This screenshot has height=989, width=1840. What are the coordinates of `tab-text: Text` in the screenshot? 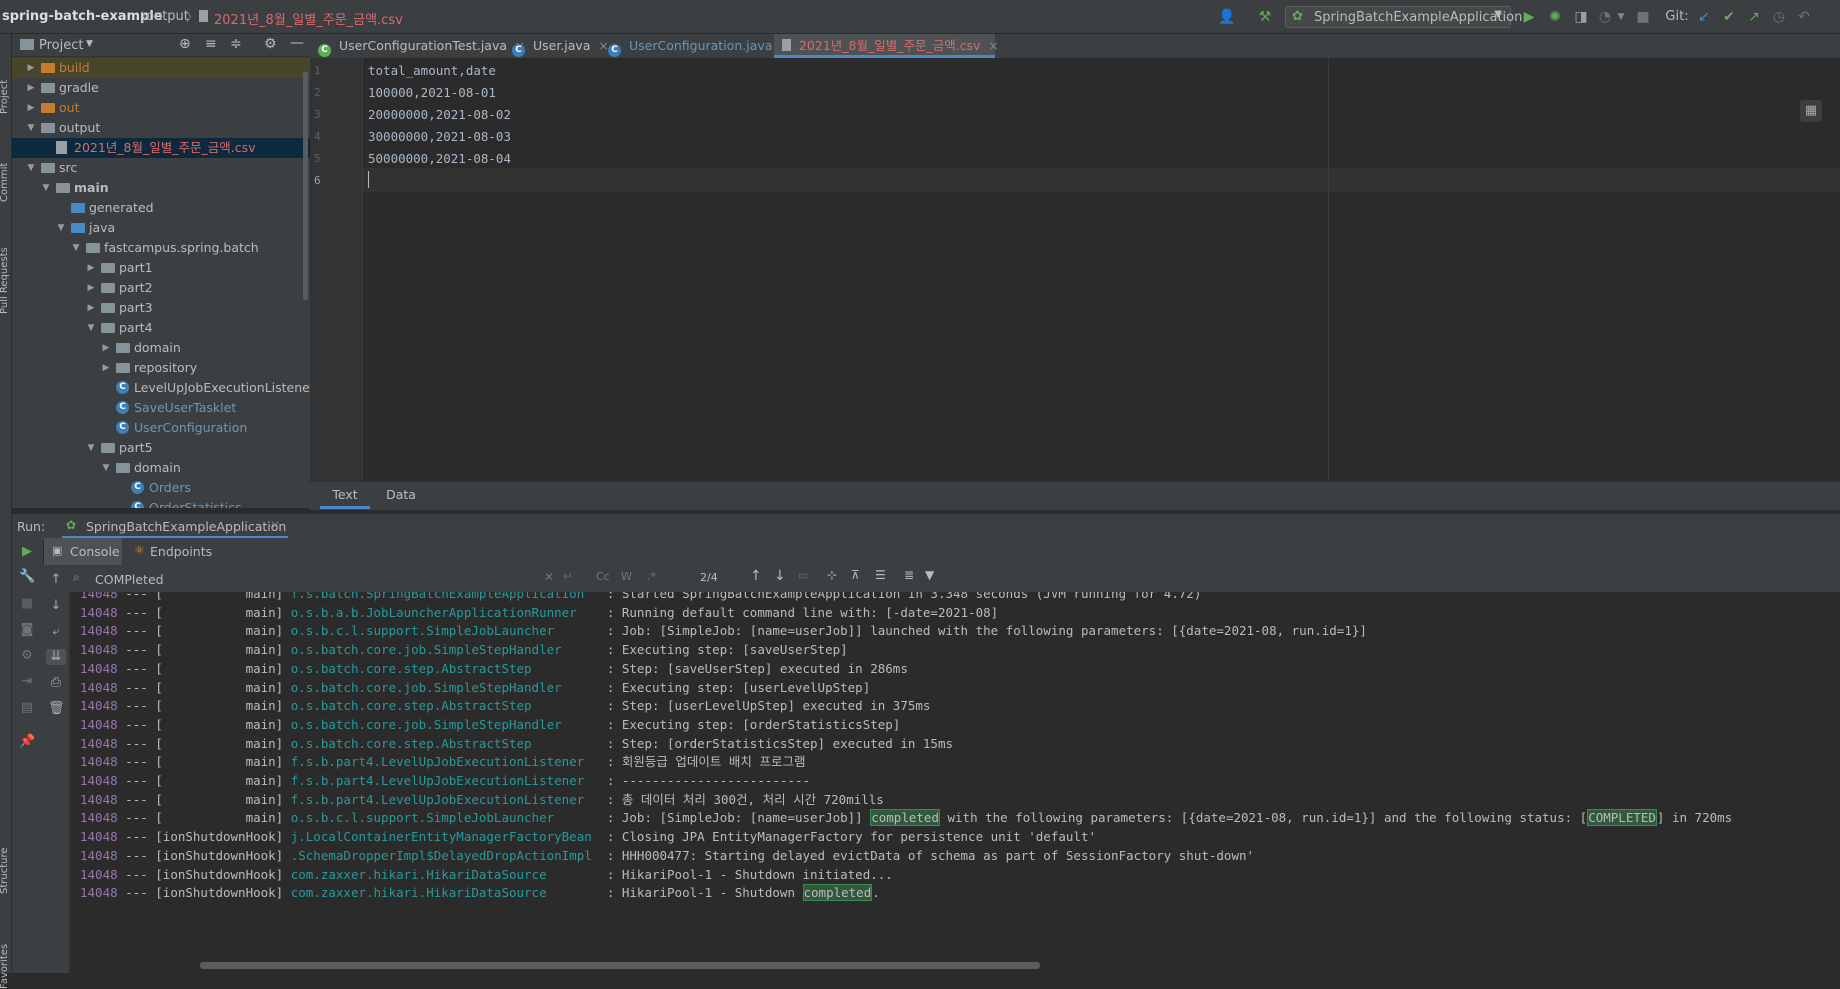 It's located at (345, 495).